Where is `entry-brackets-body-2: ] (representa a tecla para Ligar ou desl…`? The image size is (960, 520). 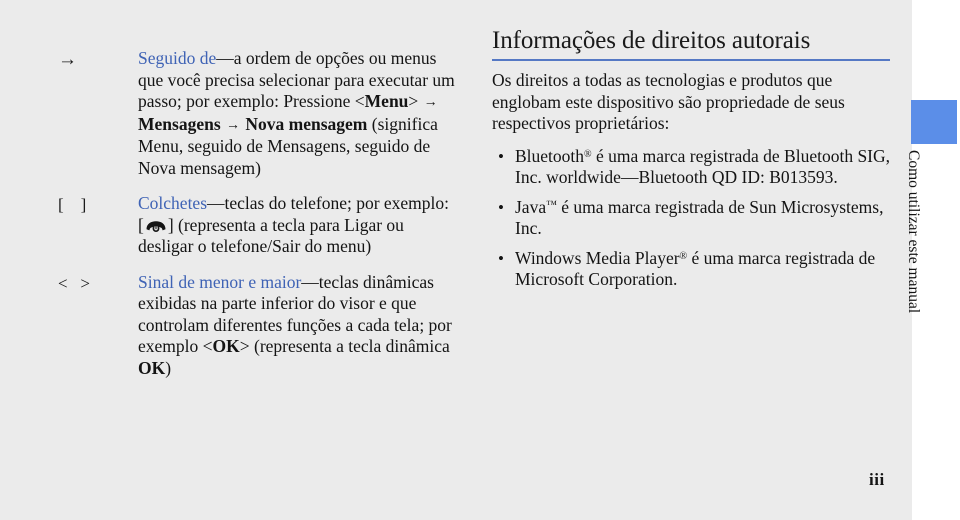
entry-brackets-body-2: ] (representa a tecla para Ligar ou desl… is located at coordinates (271, 235).